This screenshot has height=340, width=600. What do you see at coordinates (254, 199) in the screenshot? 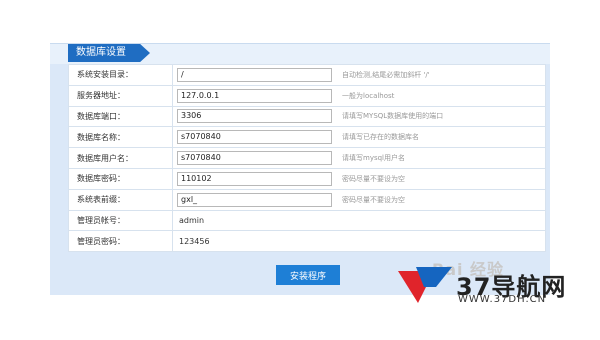
I see `field-input: gxl_` at bounding box center [254, 199].